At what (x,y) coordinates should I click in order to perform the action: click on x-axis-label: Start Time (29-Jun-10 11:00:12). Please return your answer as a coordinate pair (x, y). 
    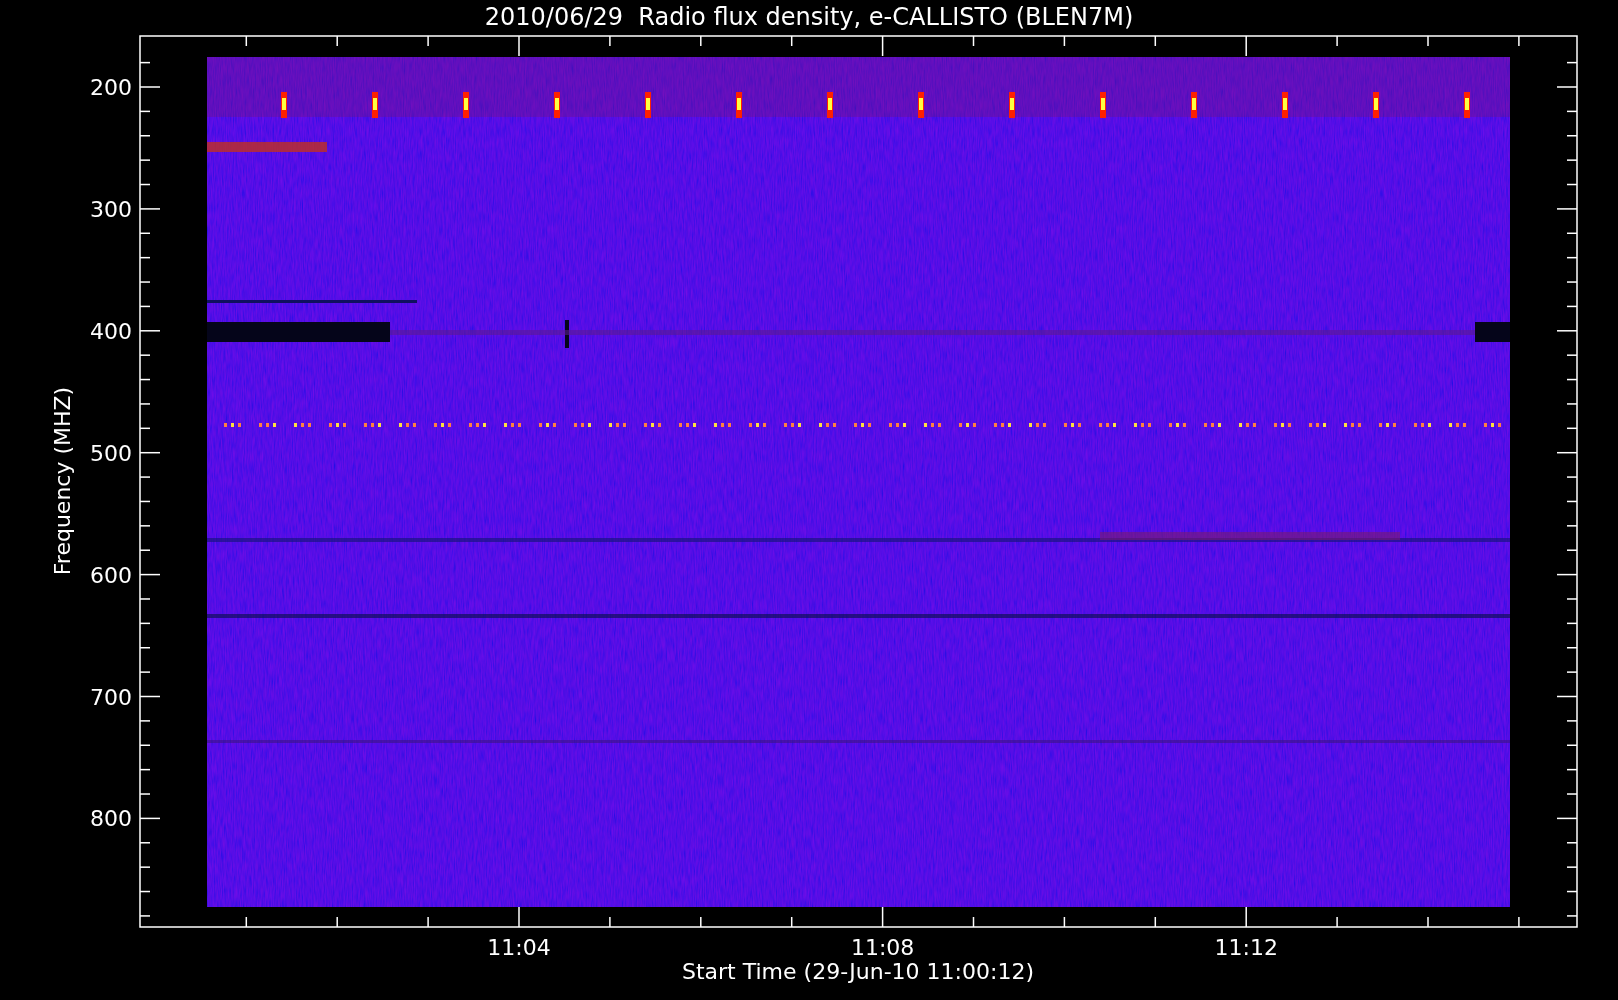
    Looking at the image, I should click on (858, 971).